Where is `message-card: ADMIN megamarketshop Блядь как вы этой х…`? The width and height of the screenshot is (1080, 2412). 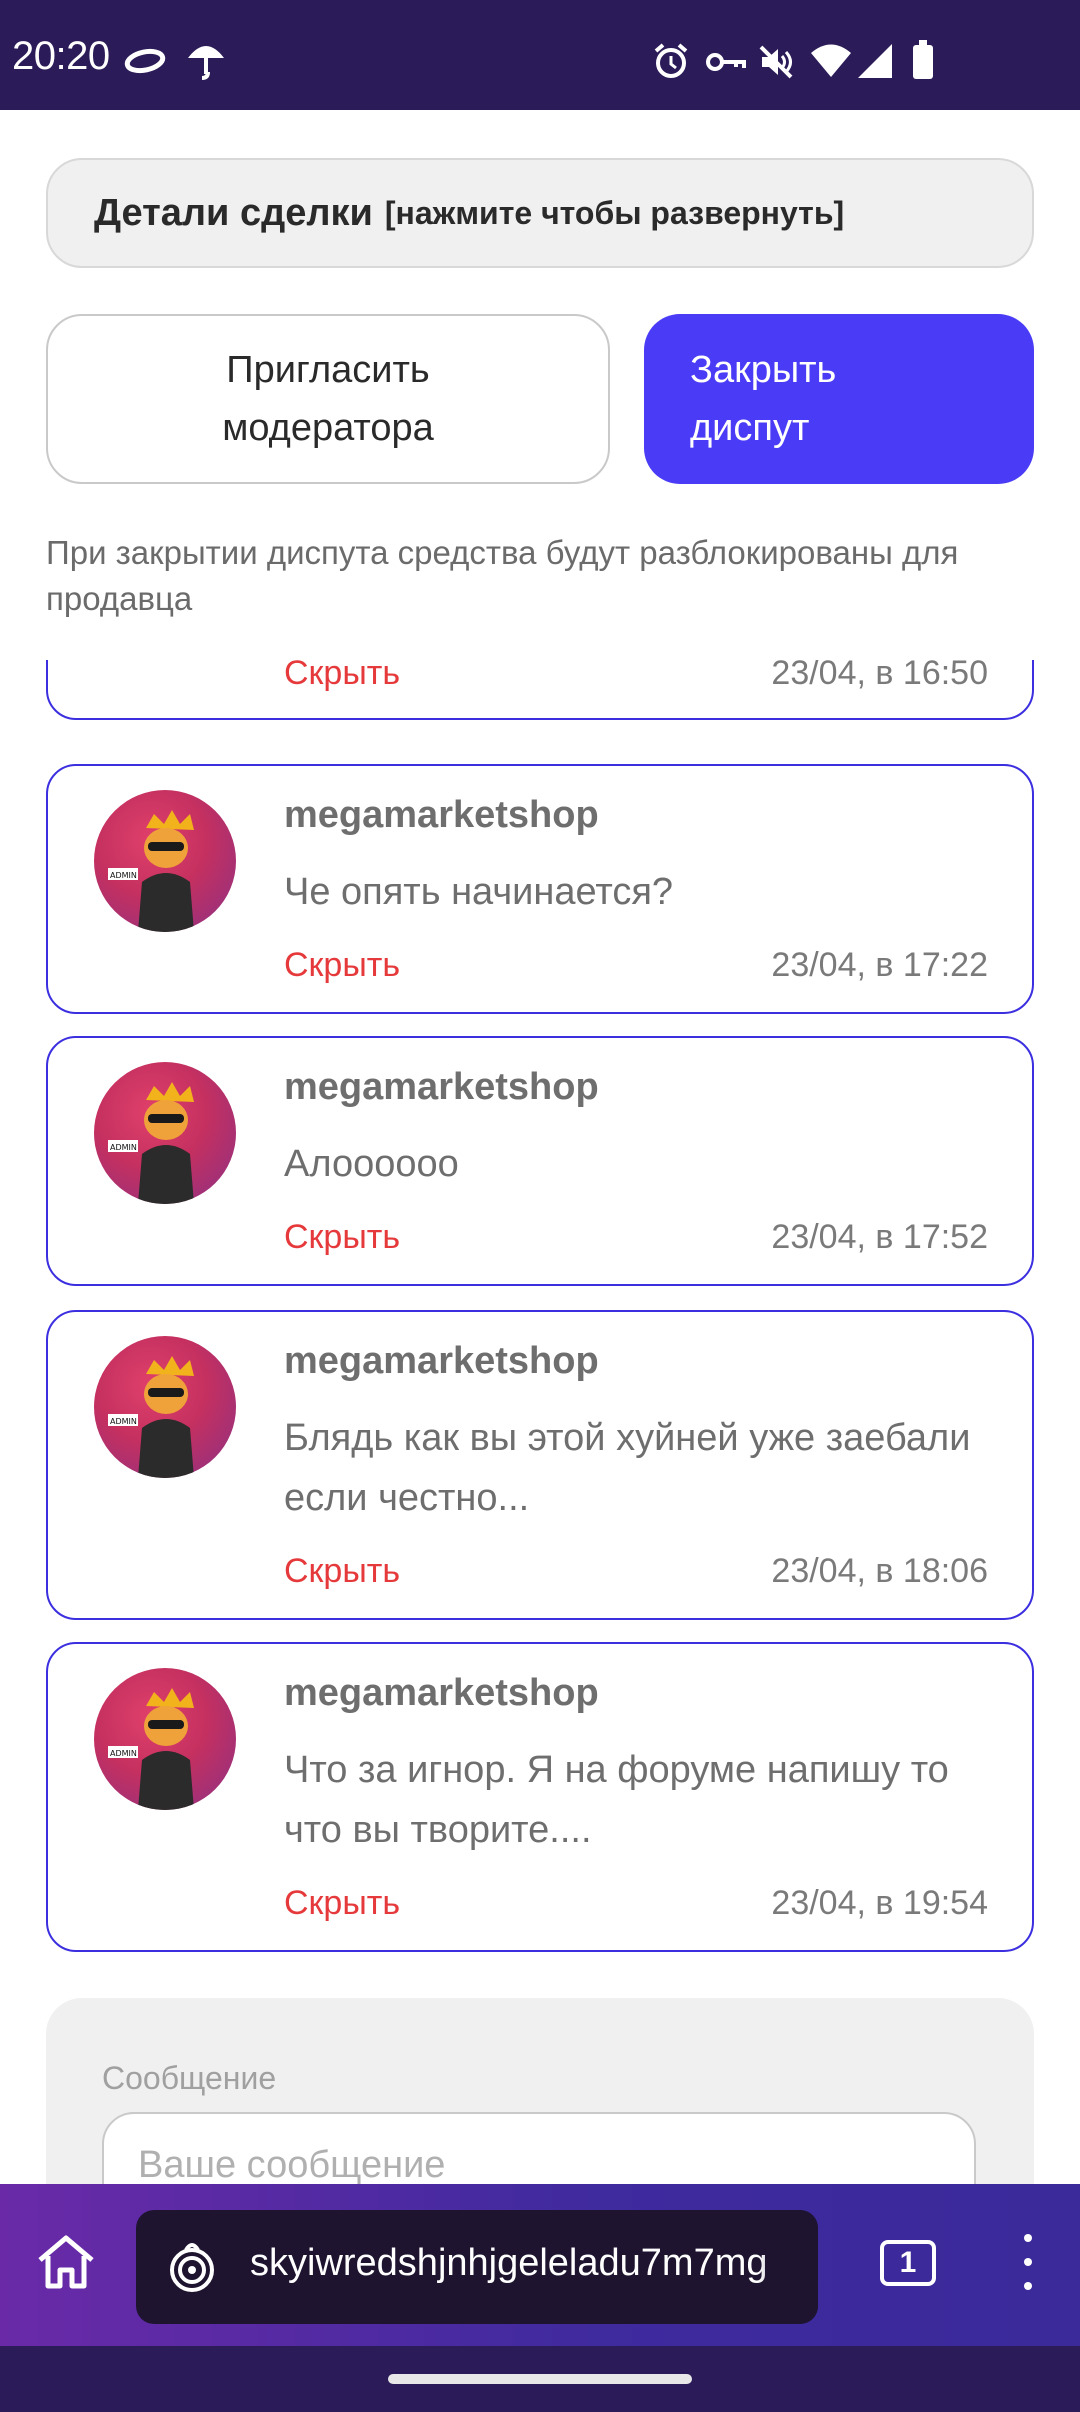 message-card: ADMIN megamarketshop Блядь как вы этой х… is located at coordinates (540, 1465).